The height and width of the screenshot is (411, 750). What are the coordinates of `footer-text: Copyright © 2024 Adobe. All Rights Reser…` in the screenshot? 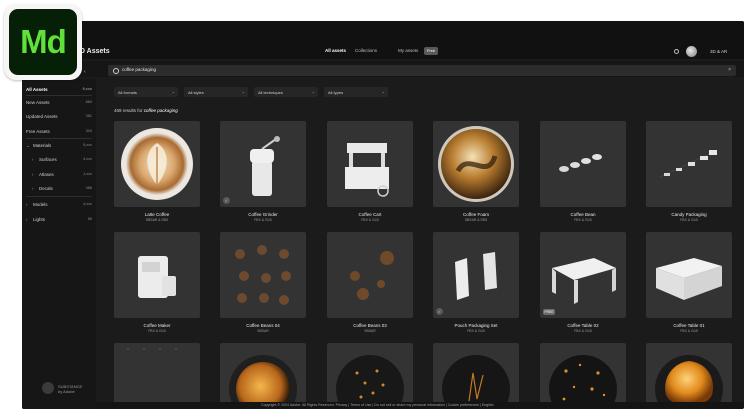 It's located at (377, 405).